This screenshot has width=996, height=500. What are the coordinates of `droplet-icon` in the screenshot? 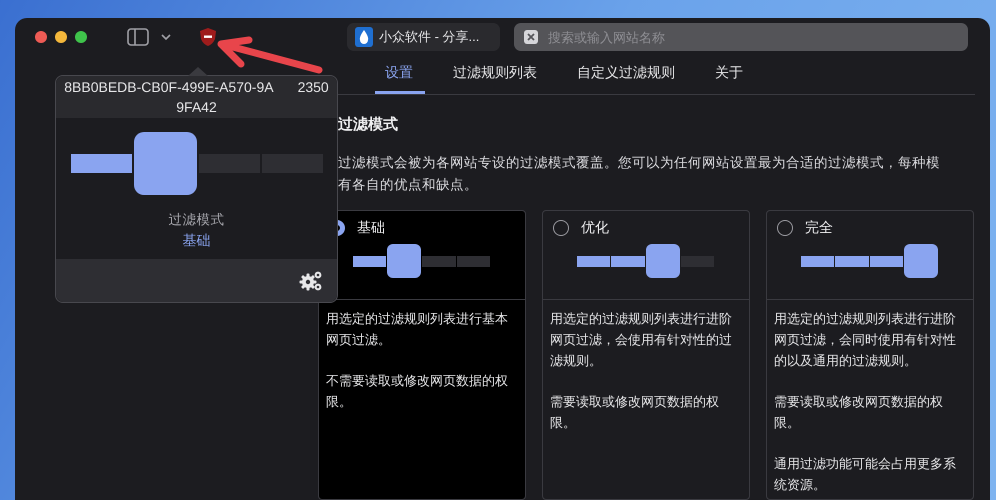 It's located at (364, 37).